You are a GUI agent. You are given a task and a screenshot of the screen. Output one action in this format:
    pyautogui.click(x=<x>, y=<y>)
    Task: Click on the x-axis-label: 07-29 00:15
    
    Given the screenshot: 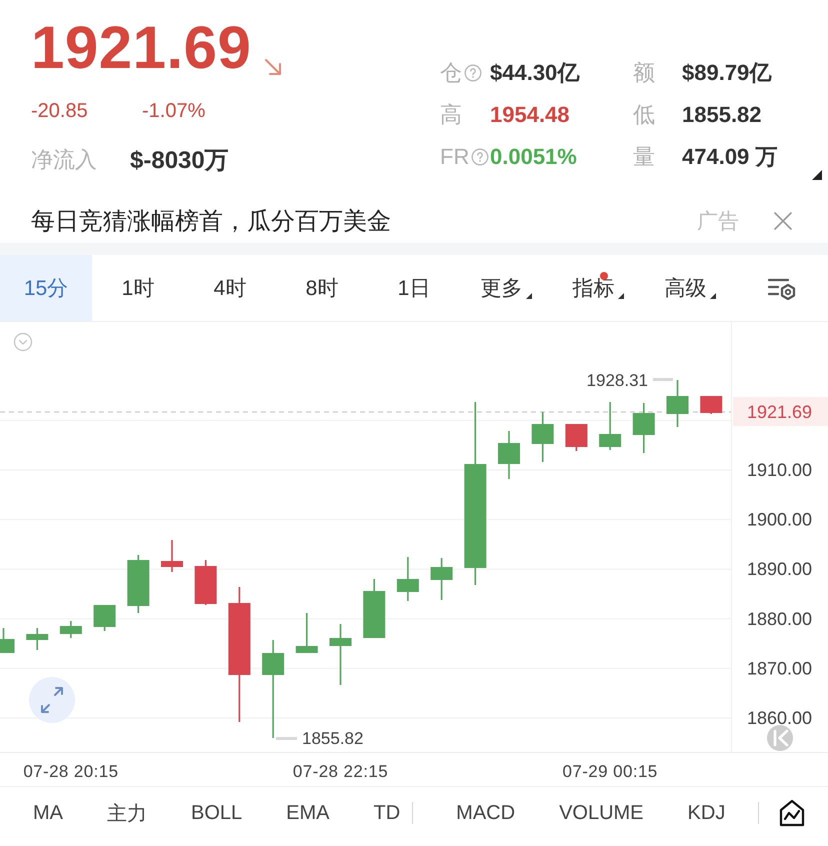 What is the action you would take?
    pyautogui.click(x=610, y=771)
    